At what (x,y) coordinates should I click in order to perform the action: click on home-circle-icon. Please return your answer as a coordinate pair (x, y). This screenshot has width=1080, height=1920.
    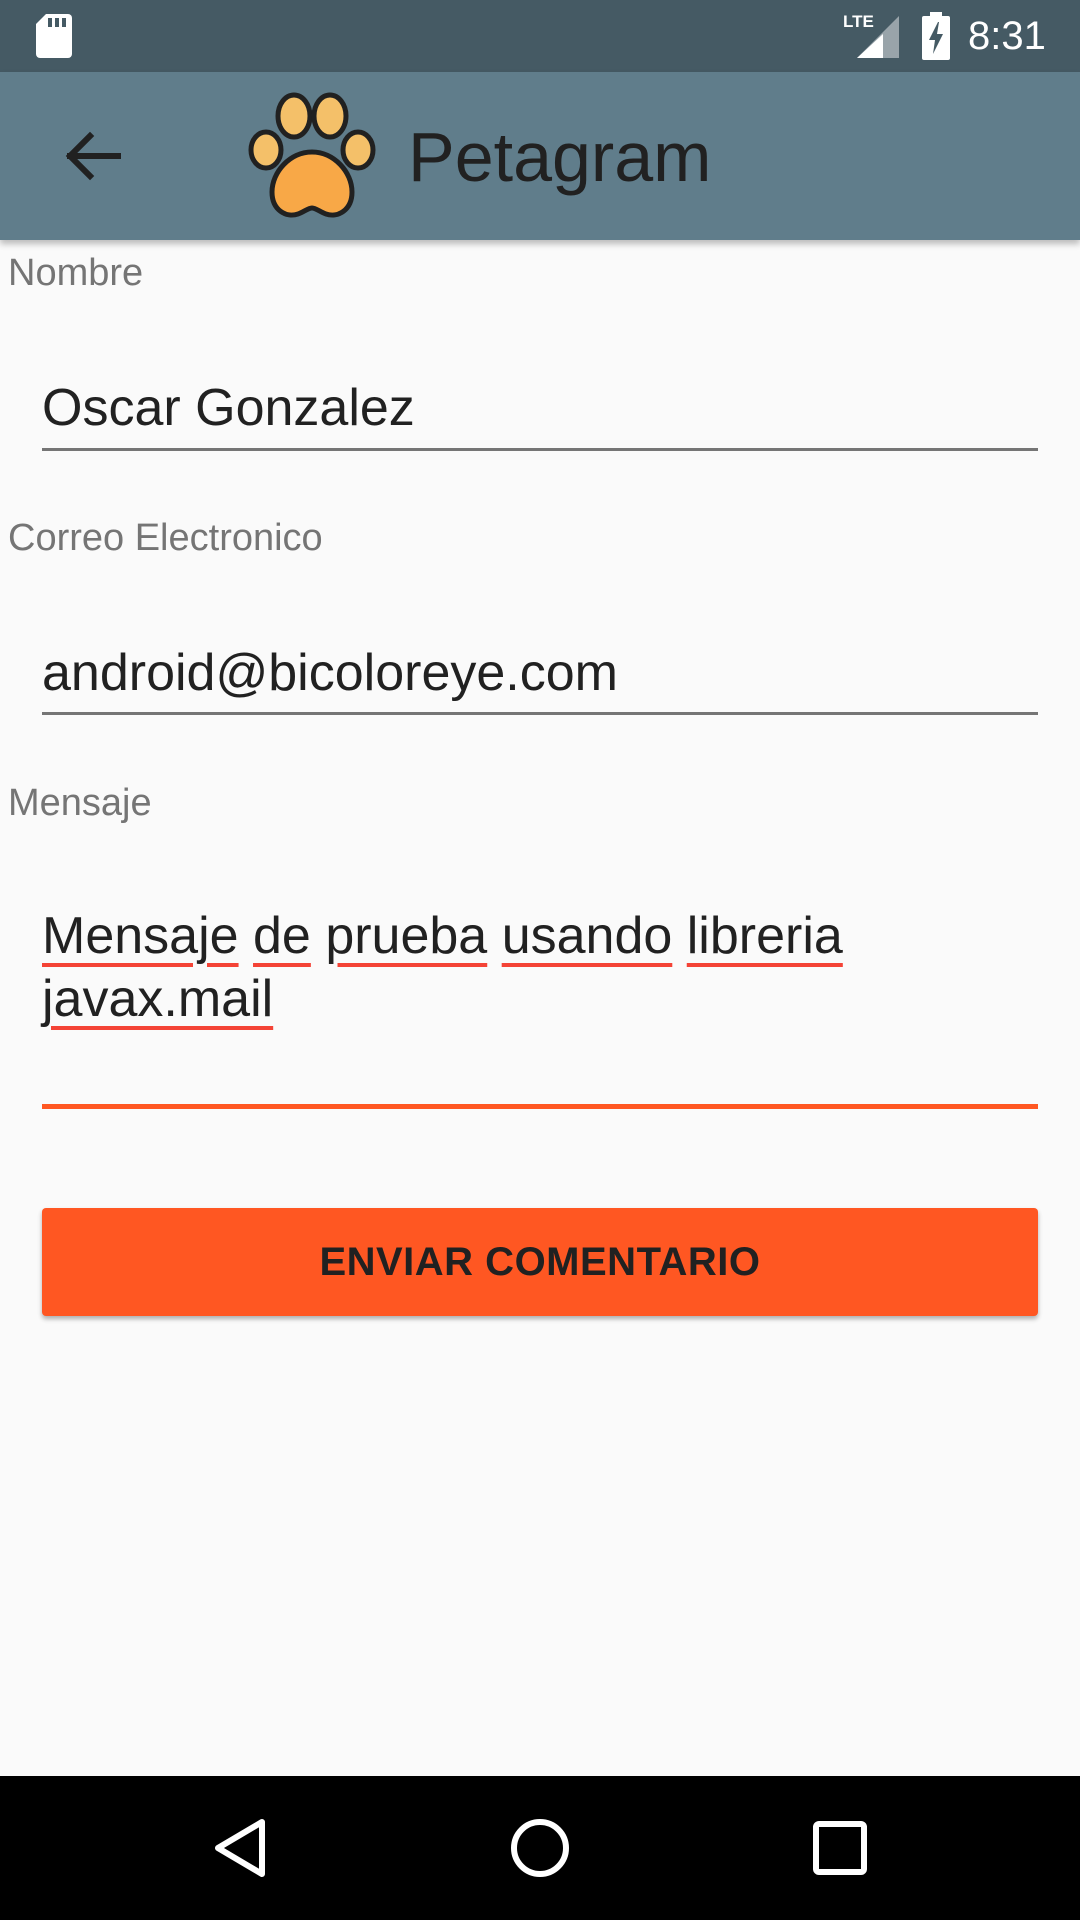
    Looking at the image, I should click on (540, 1848).